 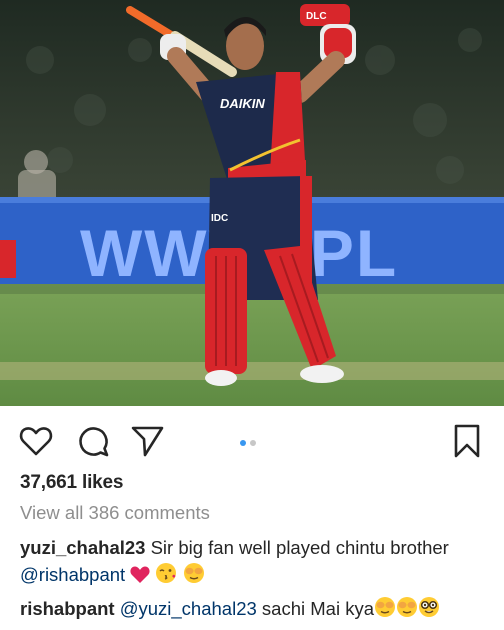 What do you see at coordinates (219, 218) in the screenshot?
I see `trouser-sponsor-text: IDC` at bounding box center [219, 218].